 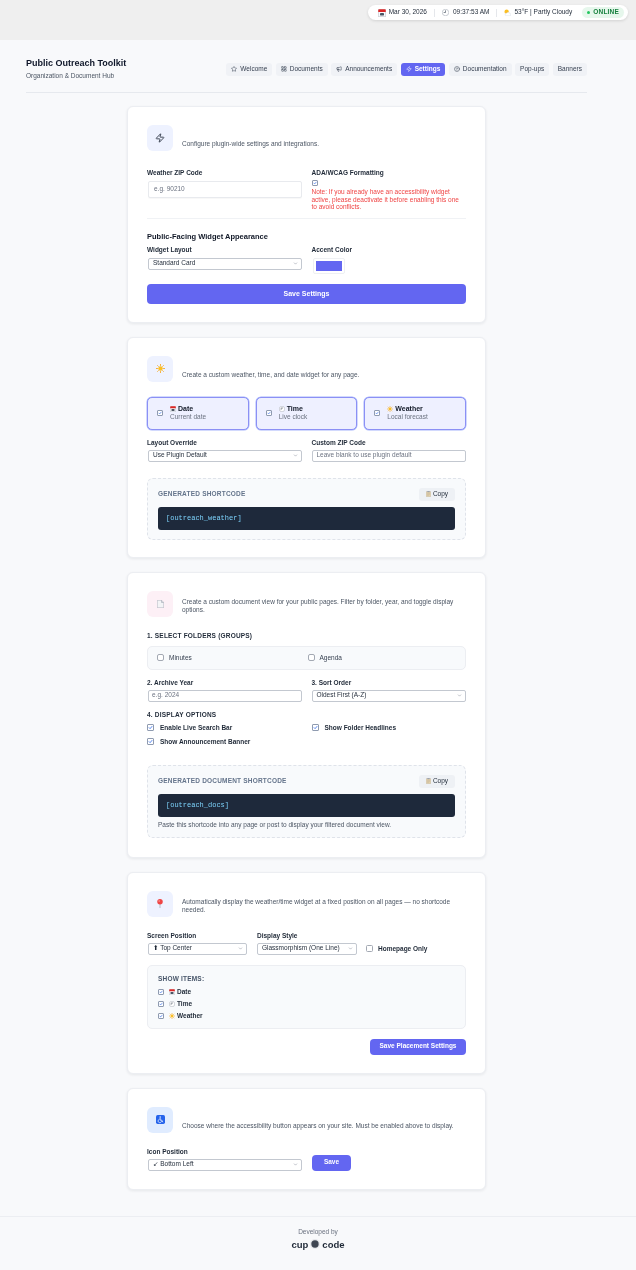 I want to click on grid-icon, so click(x=283, y=69).